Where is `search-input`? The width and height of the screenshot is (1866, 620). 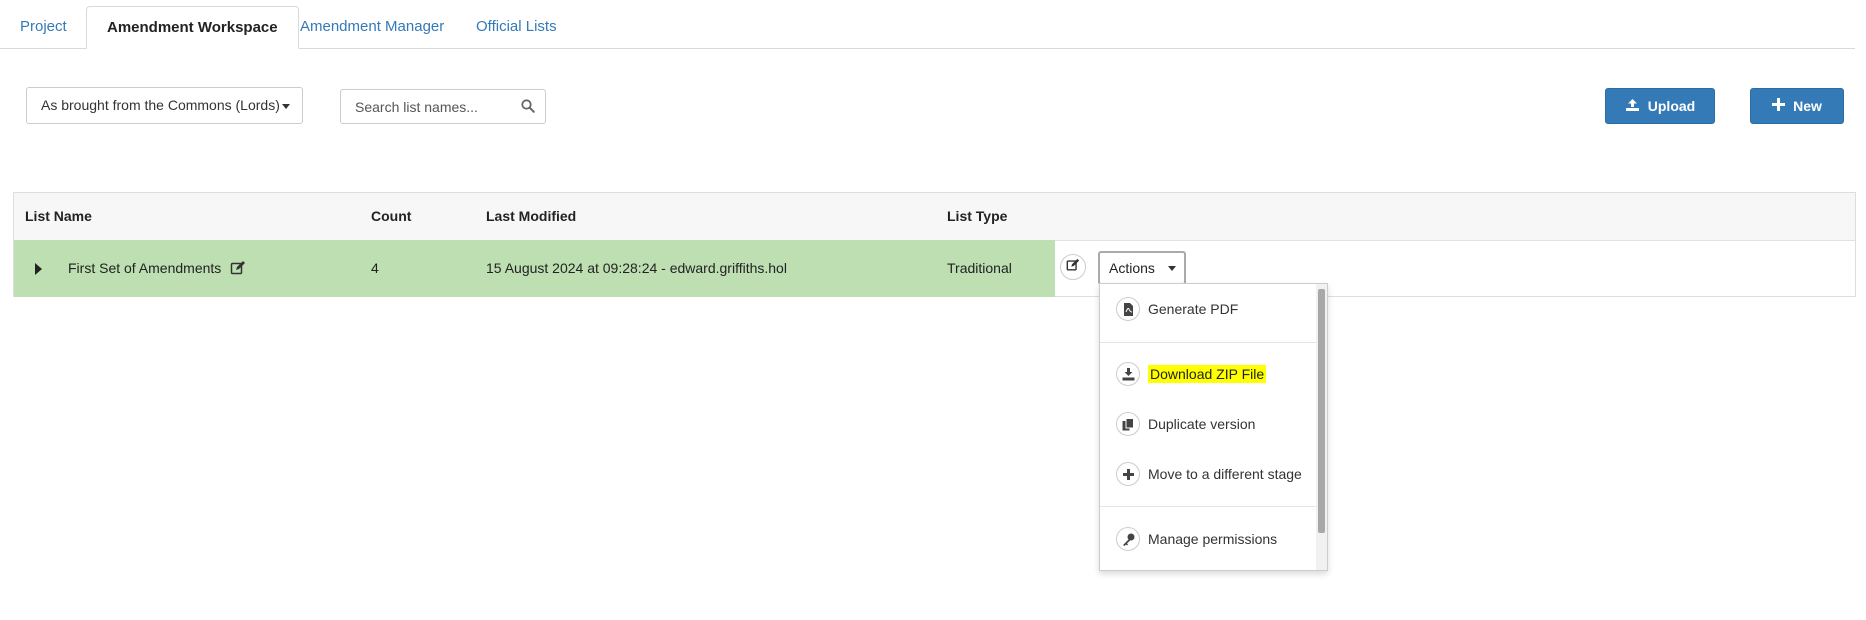
search-input is located at coordinates (435, 107).